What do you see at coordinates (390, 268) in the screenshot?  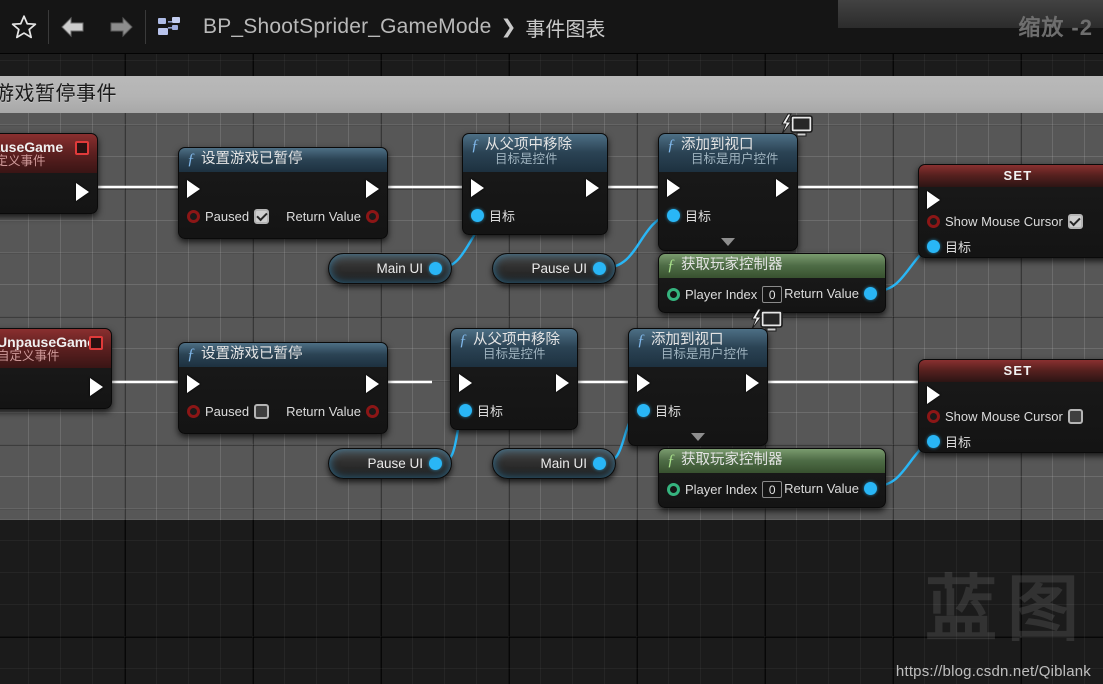 I see `node-variable-main-ui-1: Main UI` at bounding box center [390, 268].